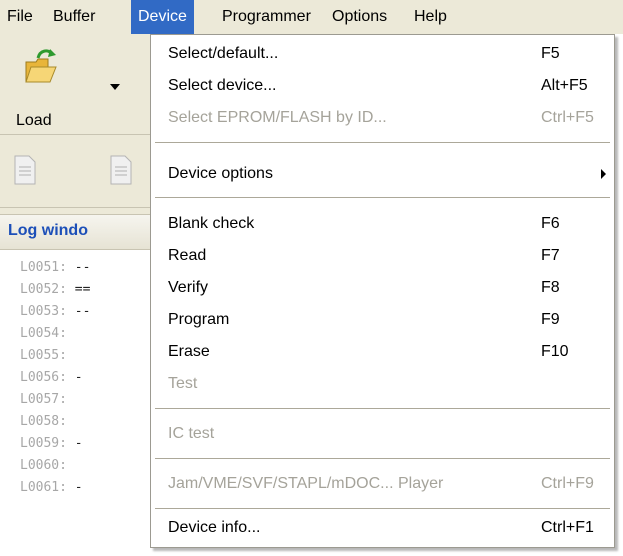 The image size is (623, 556). What do you see at coordinates (183, 383) in the screenshot?
I see `menu-item-test: Test` at bounding box center [183, 383].